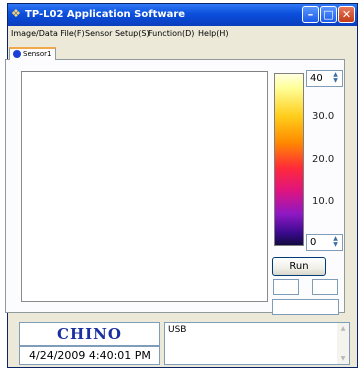 Image resolution: width=359 pixels, height=370 pixels. I want to click on status-log-textarea: USB ▲ ▼, so click(257, 343).